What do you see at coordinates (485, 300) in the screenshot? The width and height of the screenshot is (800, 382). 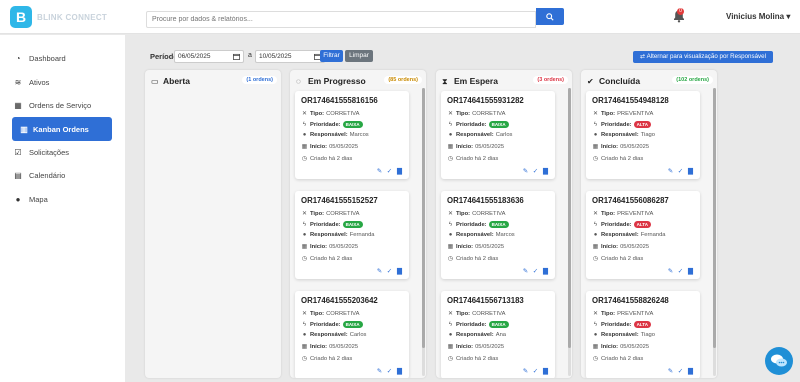 I see `order-id: OR174641556713183` at bounding box center [485, 300].